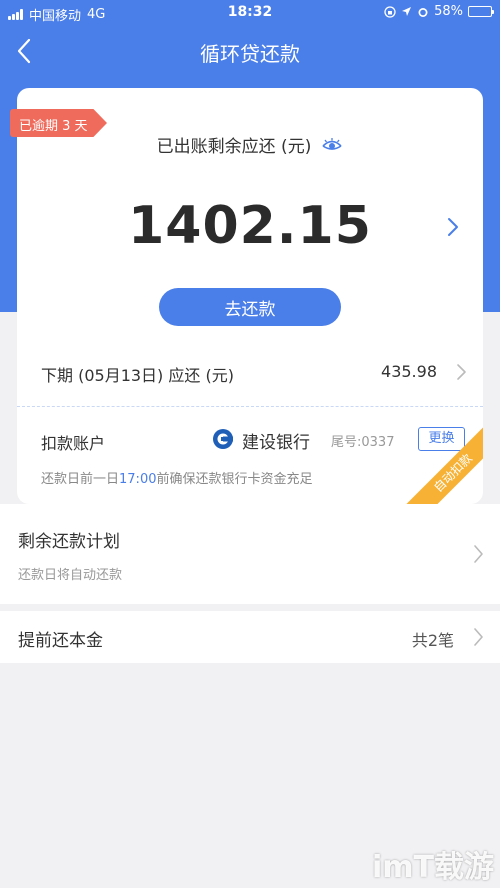 The height and width of the screenshot is (888, 500). I want to click on debit-account-row: 扣款账户 建设银行 尾号:0337 更换, so click(250, 440).